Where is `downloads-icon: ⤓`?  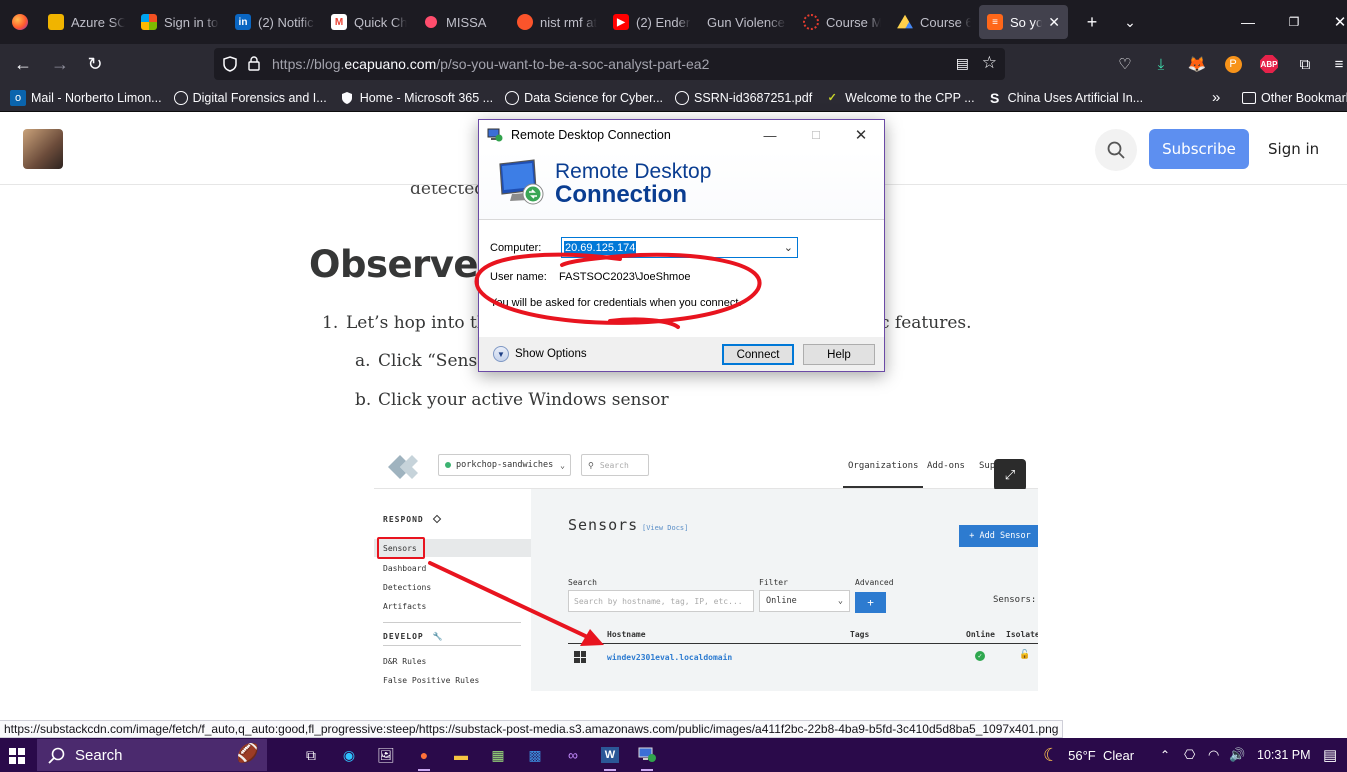 downloads-icon: ⤓ is located at coordinates (1161, 64).